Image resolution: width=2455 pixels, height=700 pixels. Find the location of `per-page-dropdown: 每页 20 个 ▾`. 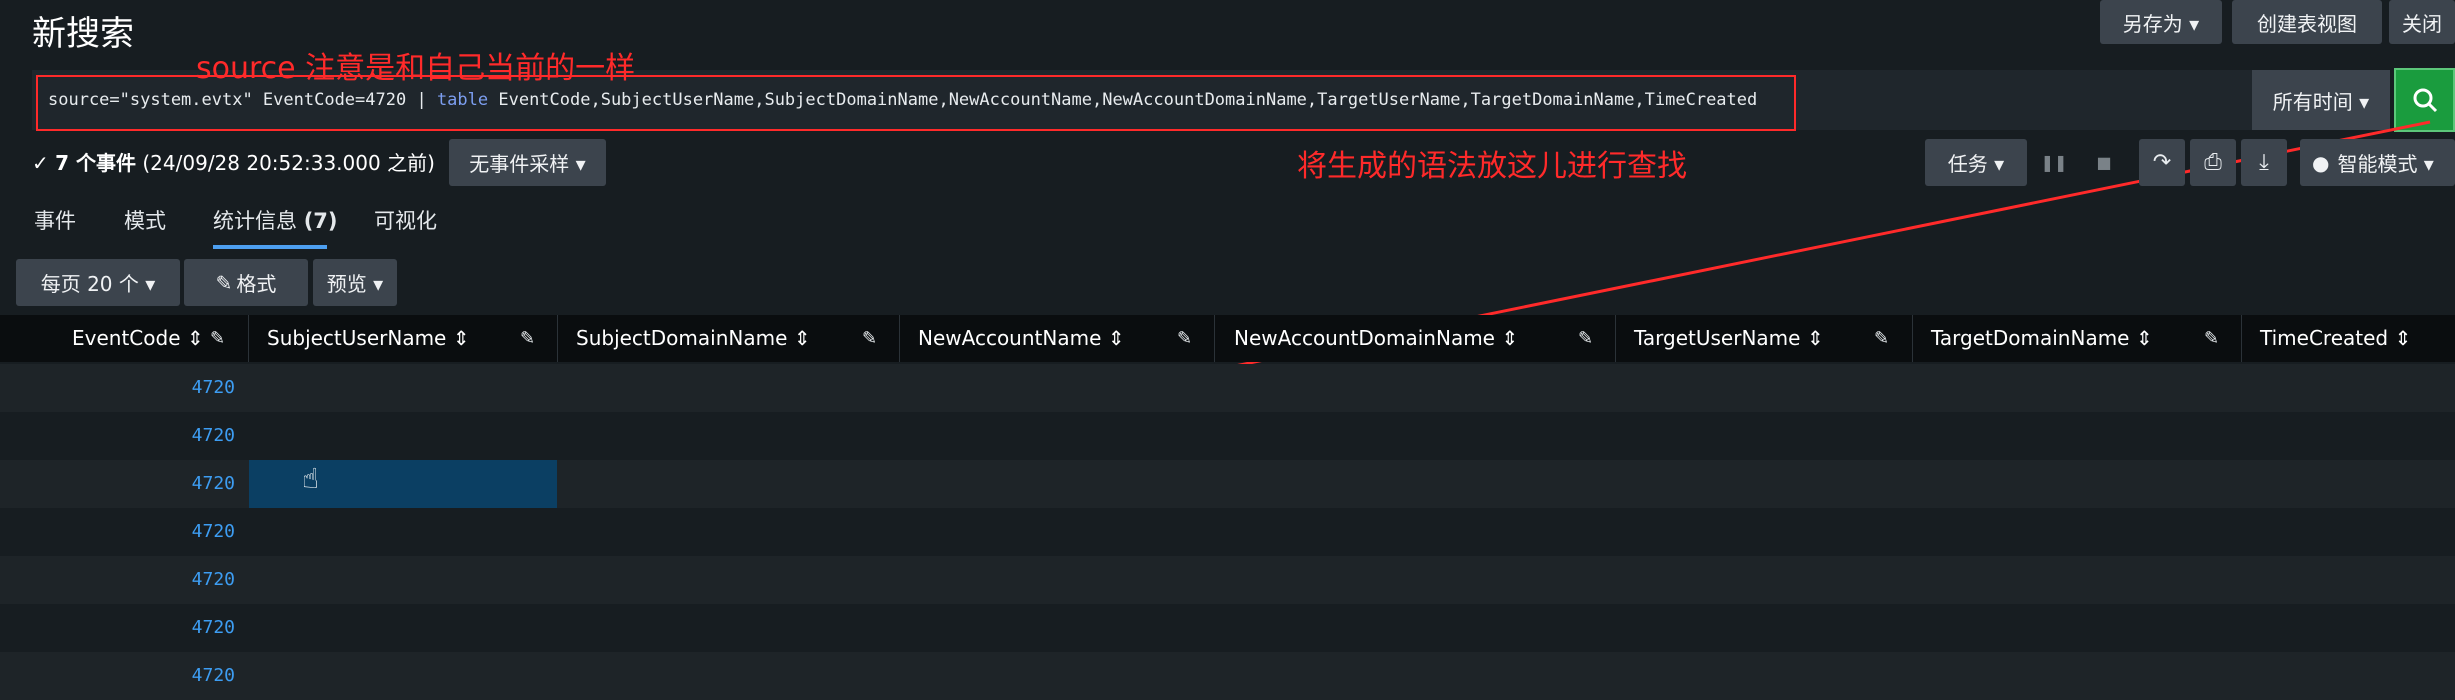

per-page-dropdown: 每页 20 个 ▾ is located at coordinates (98, 282).